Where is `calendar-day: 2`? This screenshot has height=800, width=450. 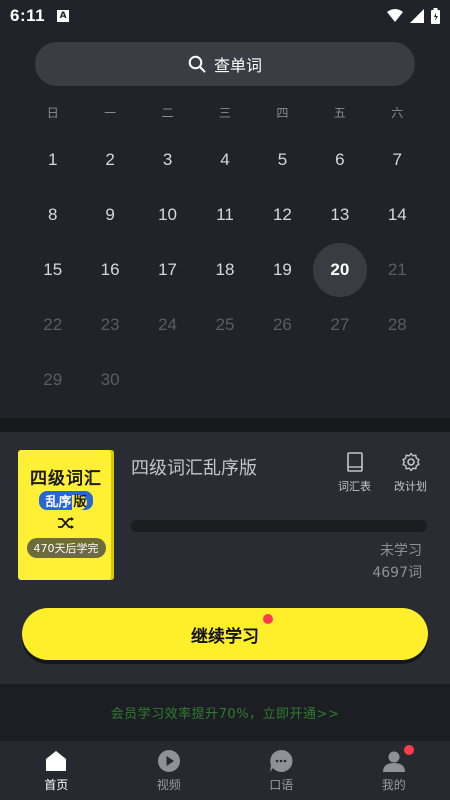 calendar-day: 2 is located at coordinates (109, 159).